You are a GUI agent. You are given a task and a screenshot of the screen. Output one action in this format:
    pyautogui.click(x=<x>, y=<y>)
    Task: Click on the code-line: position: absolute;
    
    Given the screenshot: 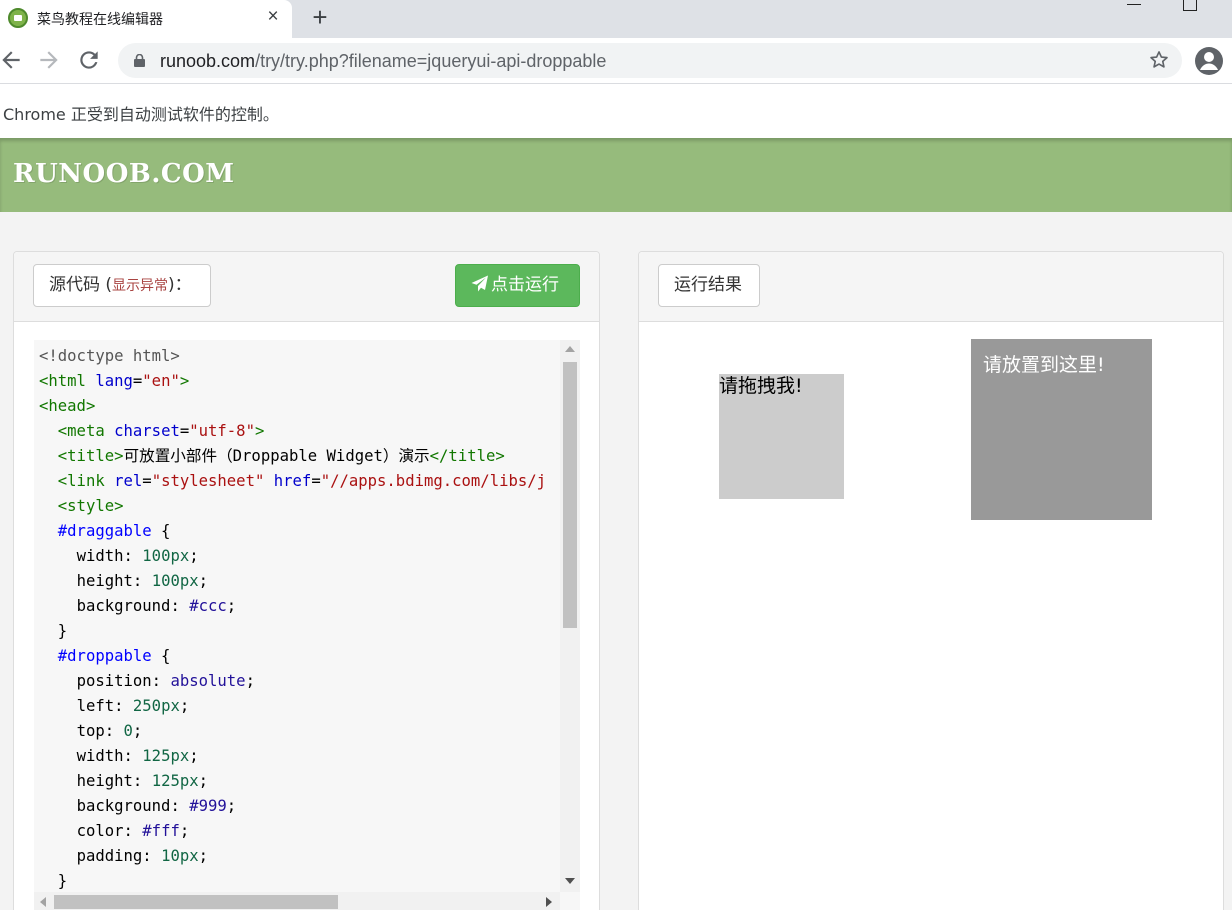 What is the action you would take?
    pyautogui.click(x=299, y=681)
    